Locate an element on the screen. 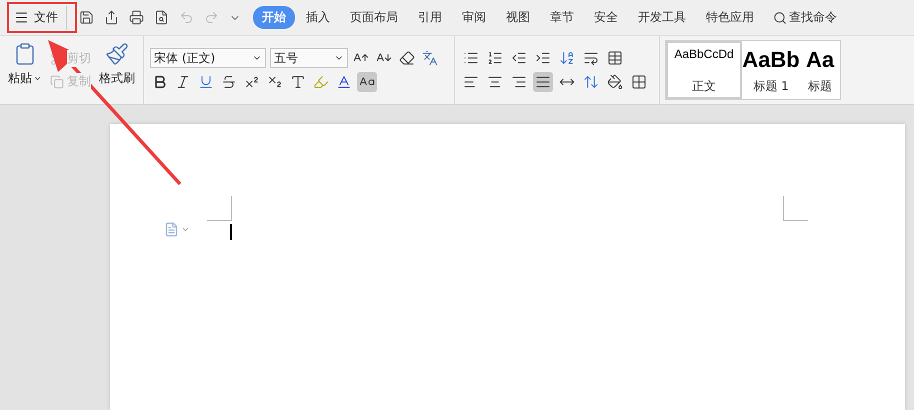 The image size is (914, 410). align-justify-button is located at coordinates (543, 82).